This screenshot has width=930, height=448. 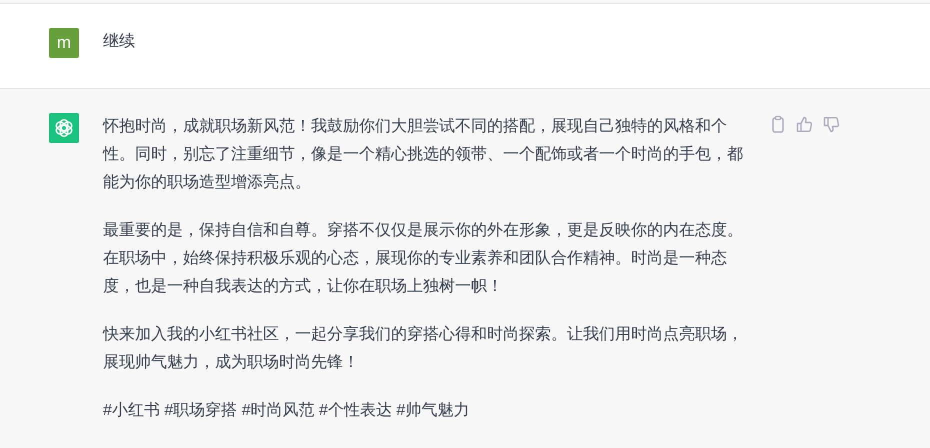 What do you see at coordinates (119, 42) in the screenshot?
I see `message-paragraph: 继续` at bounding box center [119, 42].